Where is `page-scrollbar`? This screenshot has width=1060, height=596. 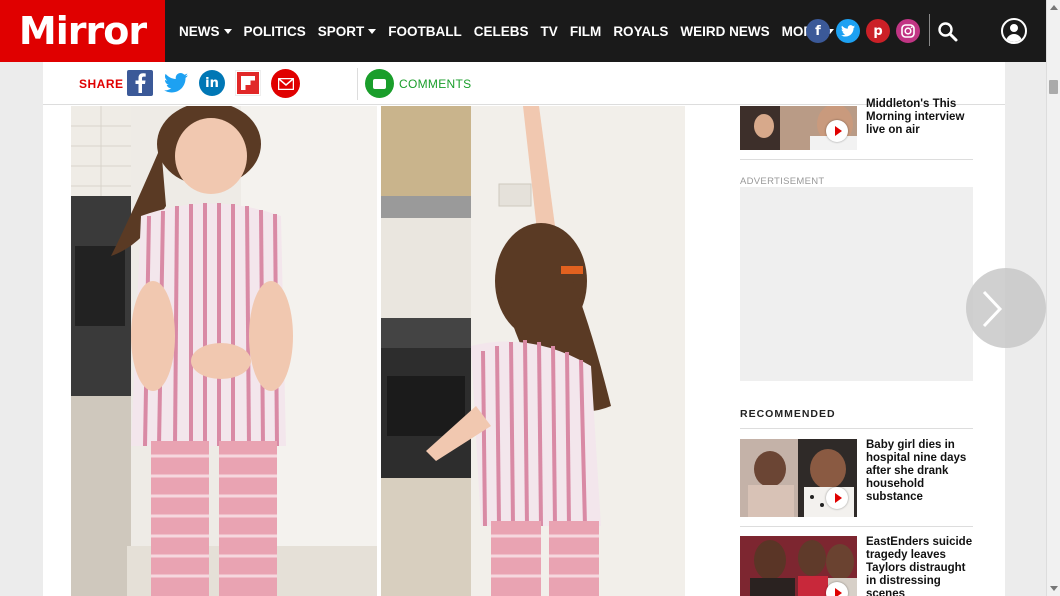
page-scrollbar is located at coordinates (1053, 298).